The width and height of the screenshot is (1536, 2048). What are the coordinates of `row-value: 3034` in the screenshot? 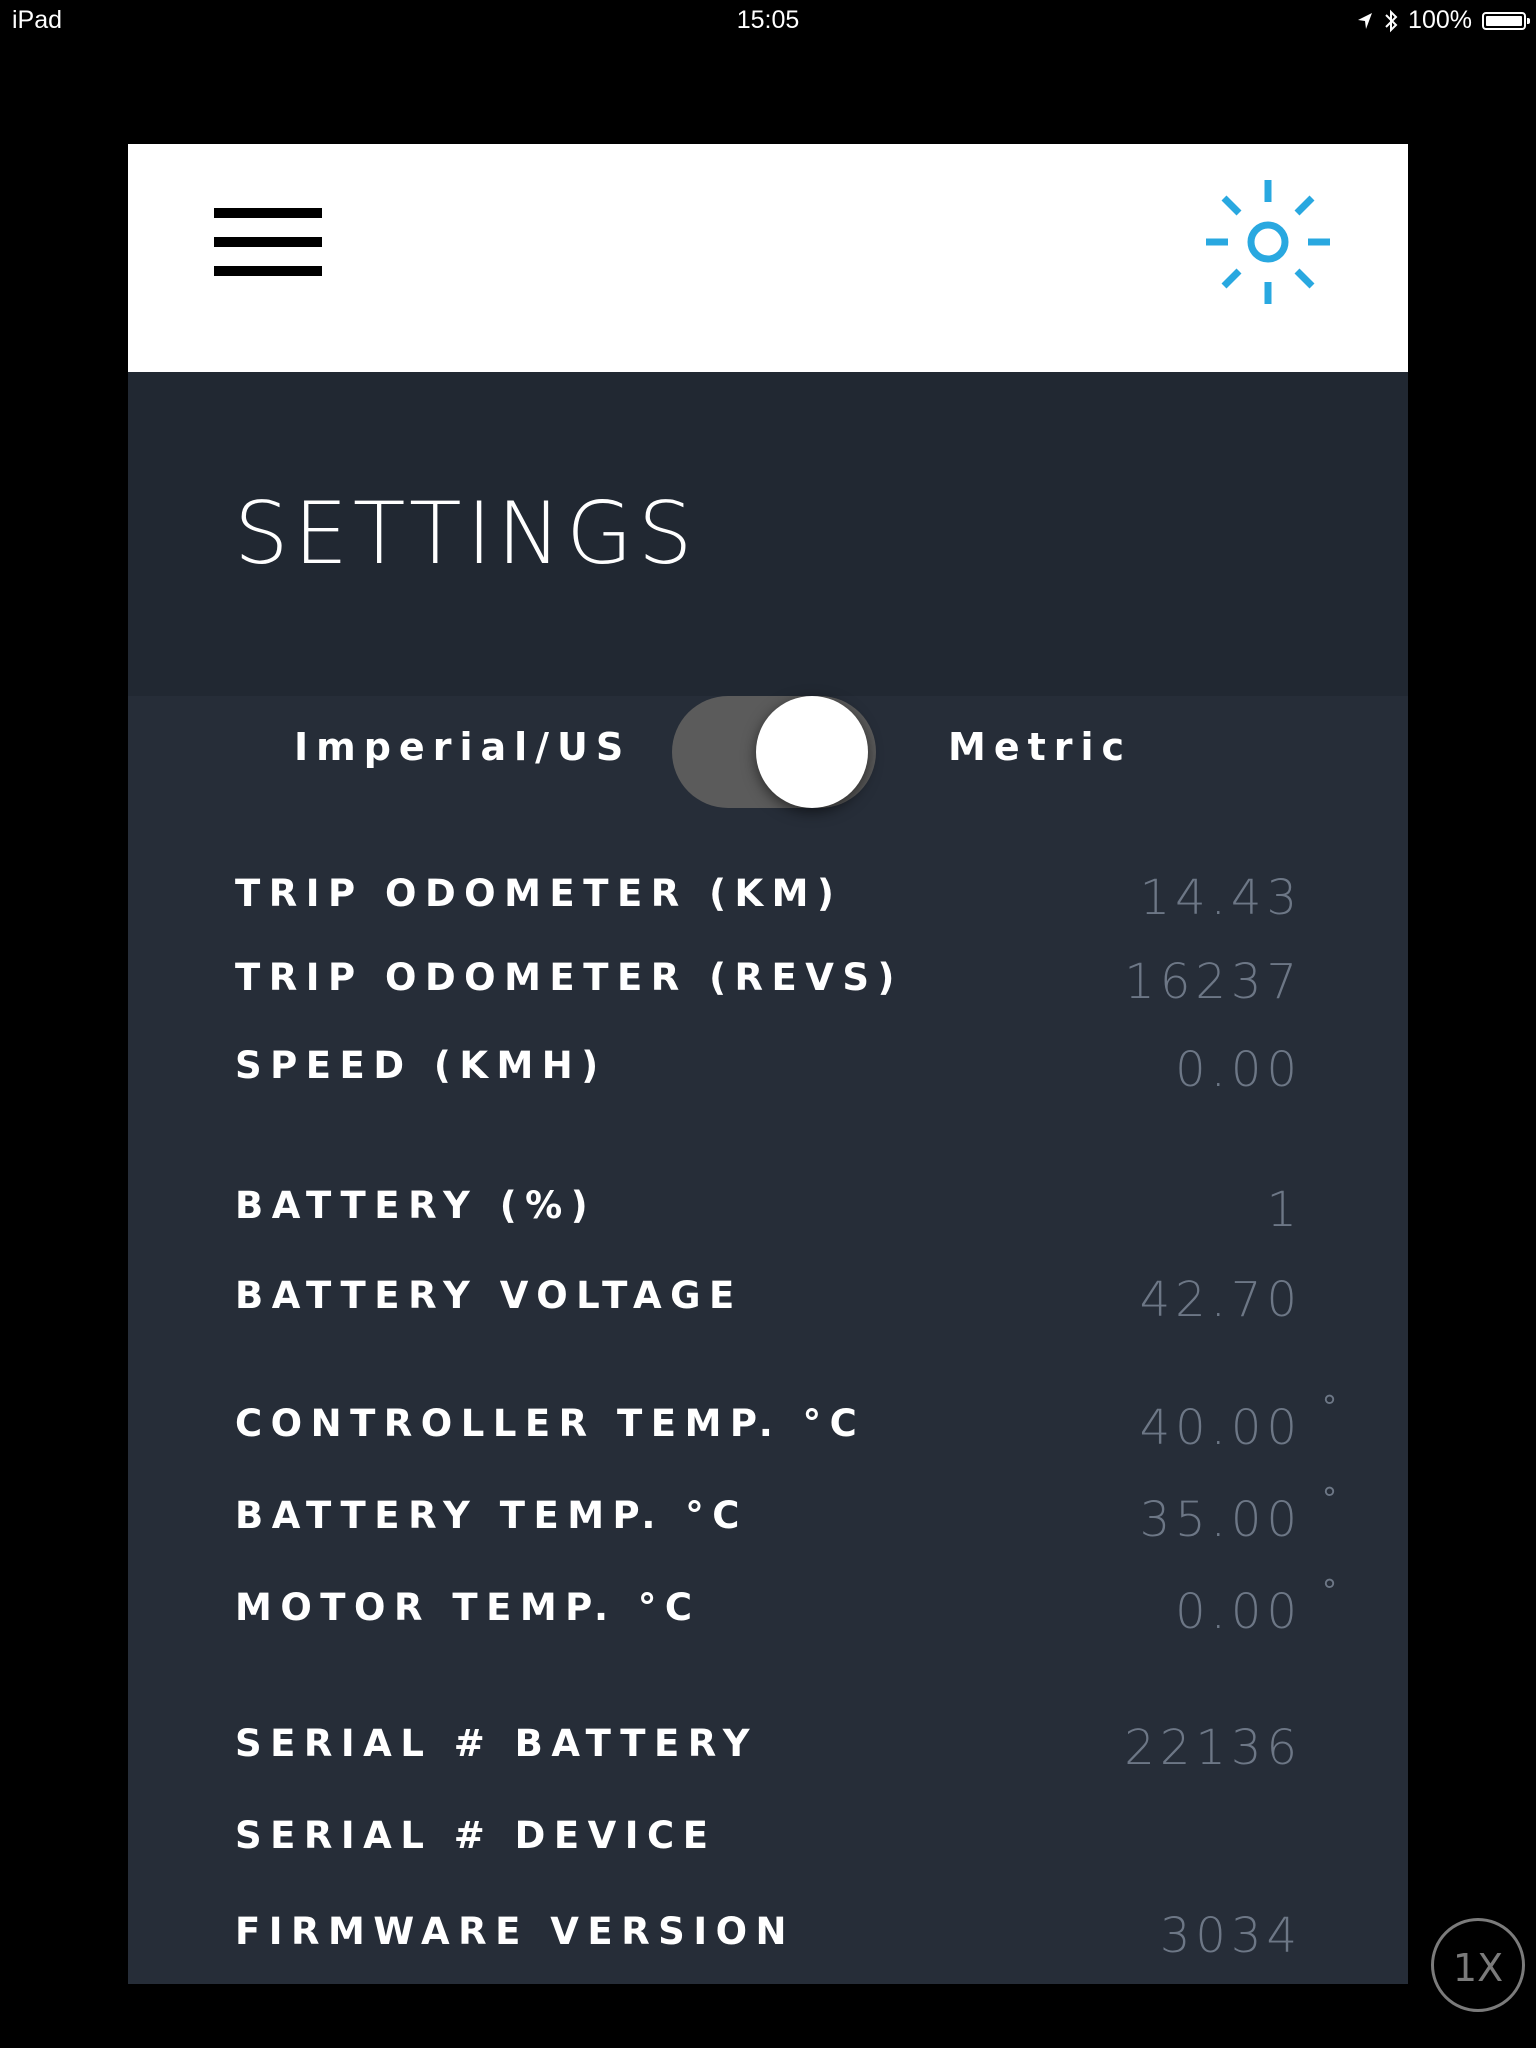 It's located at (1230, 1936).